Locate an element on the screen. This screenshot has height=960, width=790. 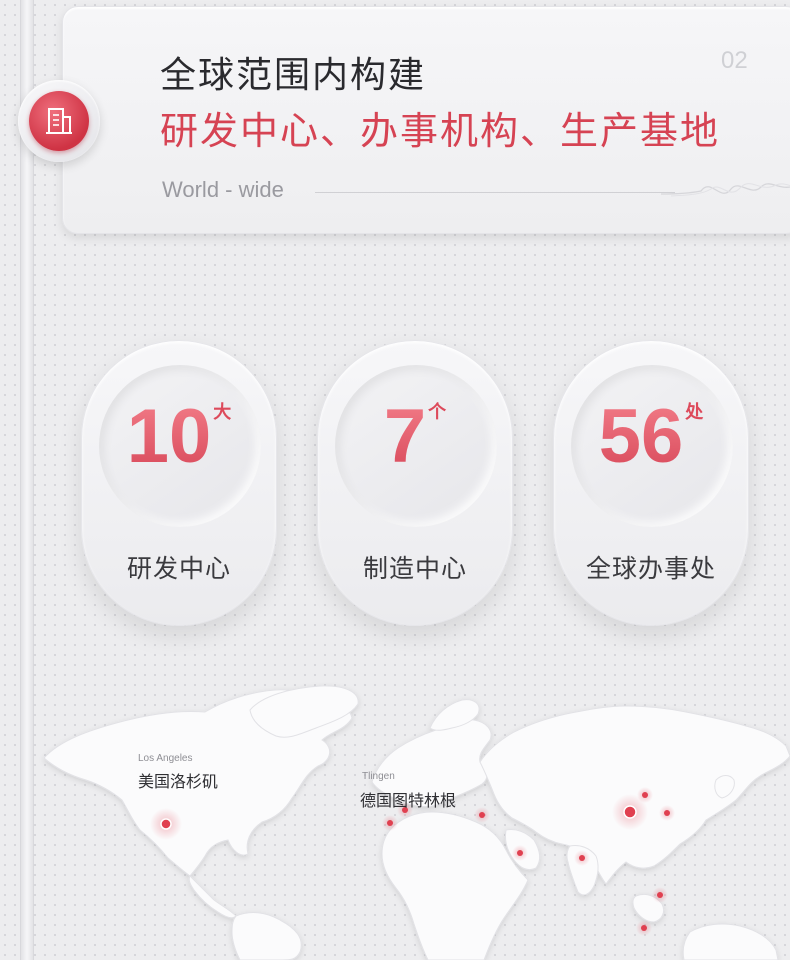
stat-unit: 处 is located at coordinates (694, 412).